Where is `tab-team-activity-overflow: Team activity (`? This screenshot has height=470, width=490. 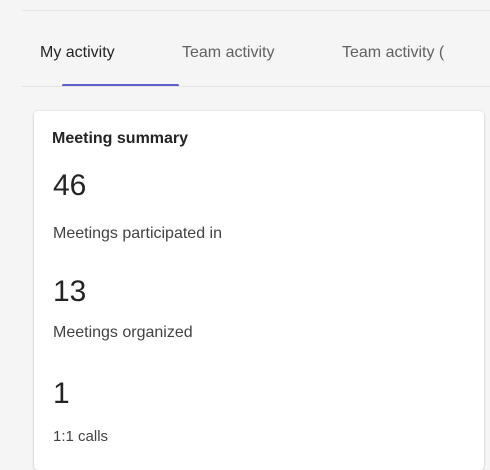
tab-team-activity-overflow: Team activity ( is located at coordinates (393, 53).